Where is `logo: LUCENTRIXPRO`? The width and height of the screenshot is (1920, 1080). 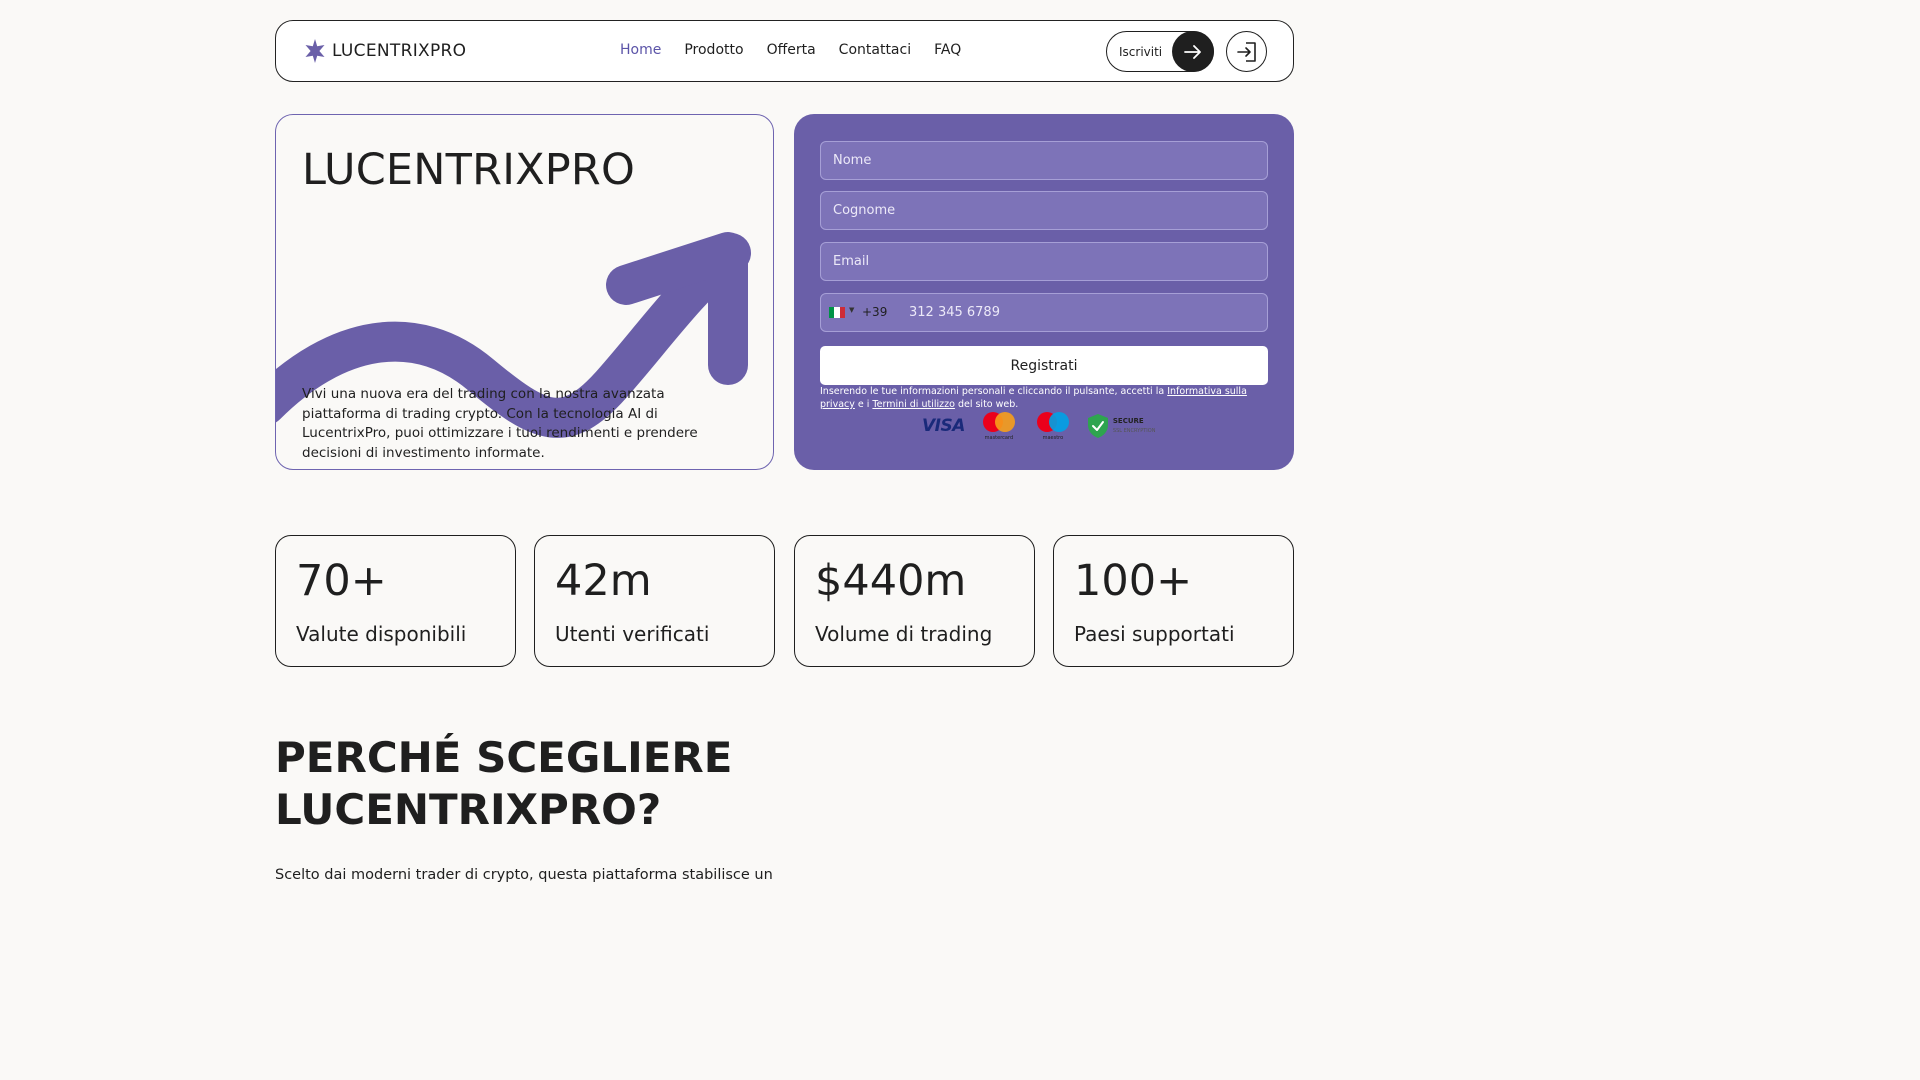 logo: LUCENTRIXPRO is located at coordinates (385, 51).